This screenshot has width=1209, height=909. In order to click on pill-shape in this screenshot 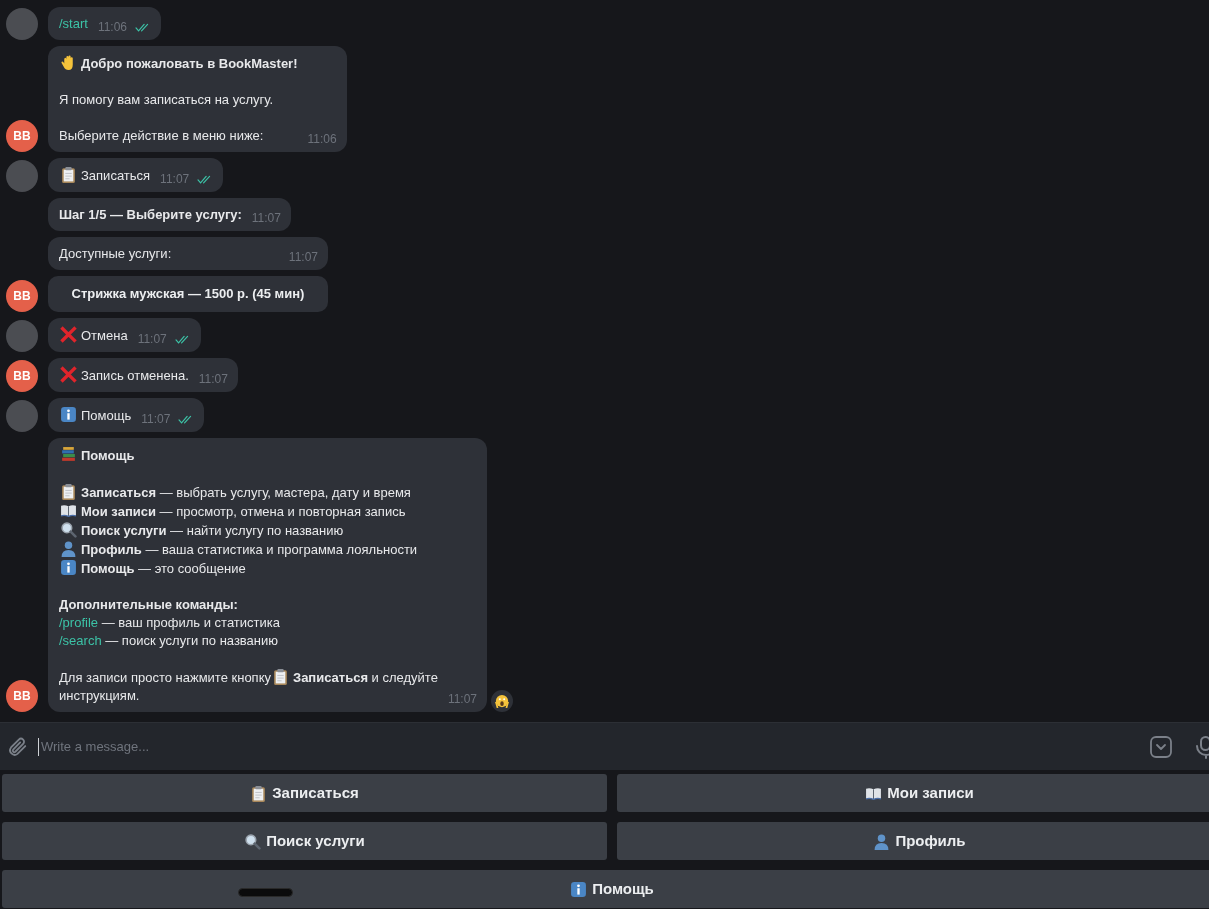, I will do `click(265, 892)`.